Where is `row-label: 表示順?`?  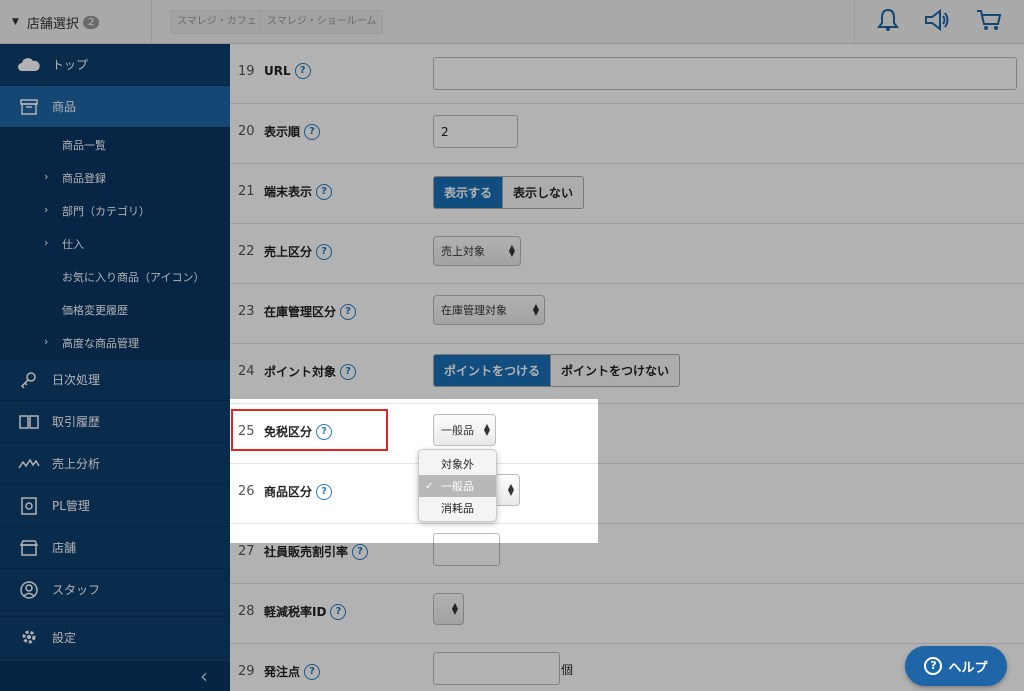 row-label: 表示順? is located at coordinates (292, 131).